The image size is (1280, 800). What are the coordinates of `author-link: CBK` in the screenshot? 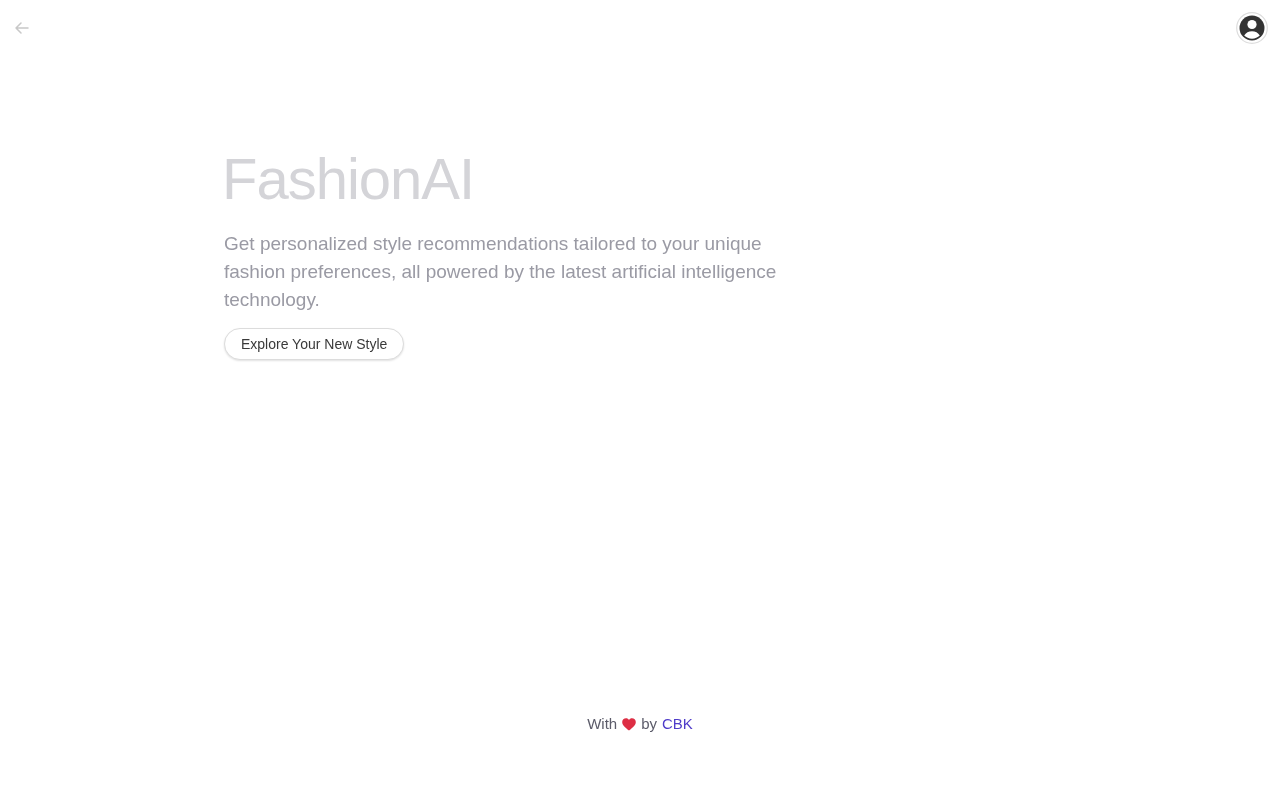 It's located at (677, 724).